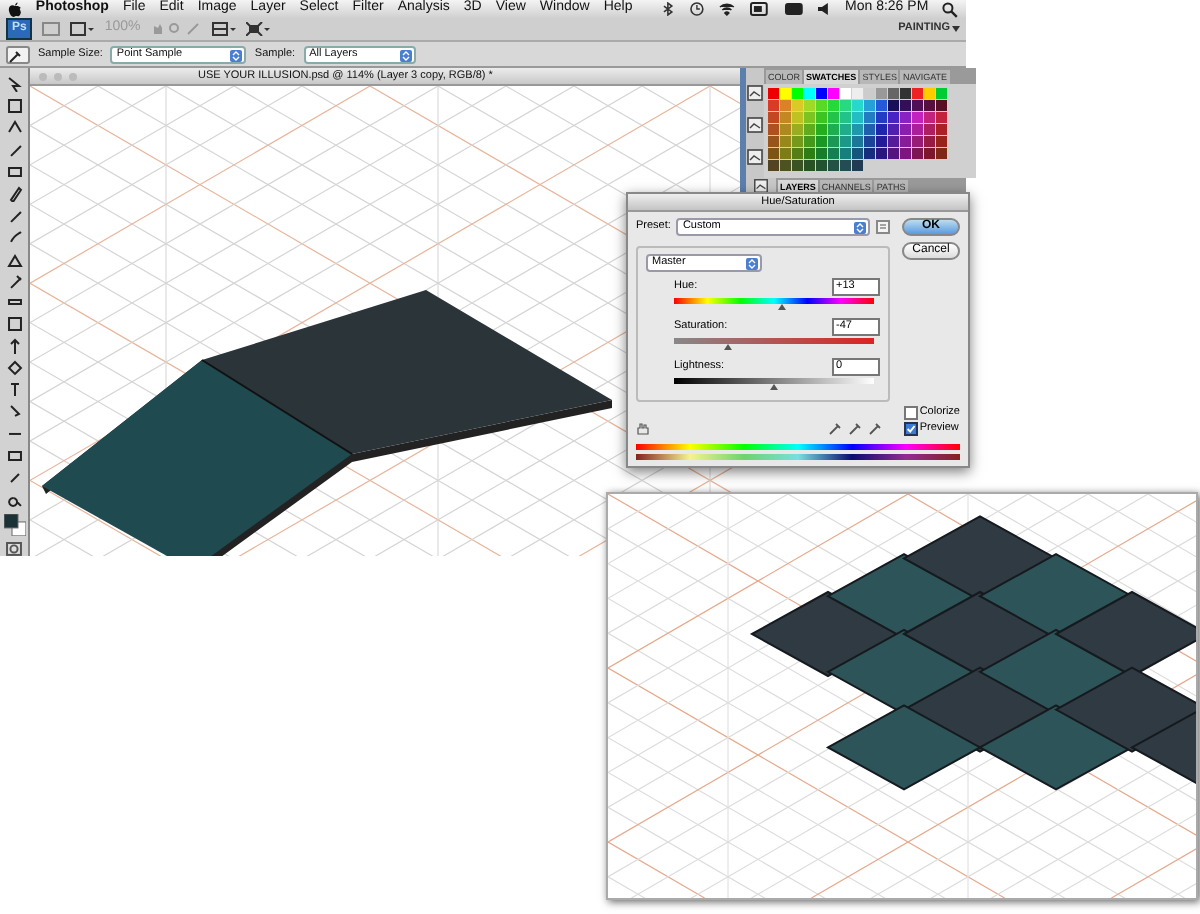  I want to click on wifi-icon, so click(727, 9).